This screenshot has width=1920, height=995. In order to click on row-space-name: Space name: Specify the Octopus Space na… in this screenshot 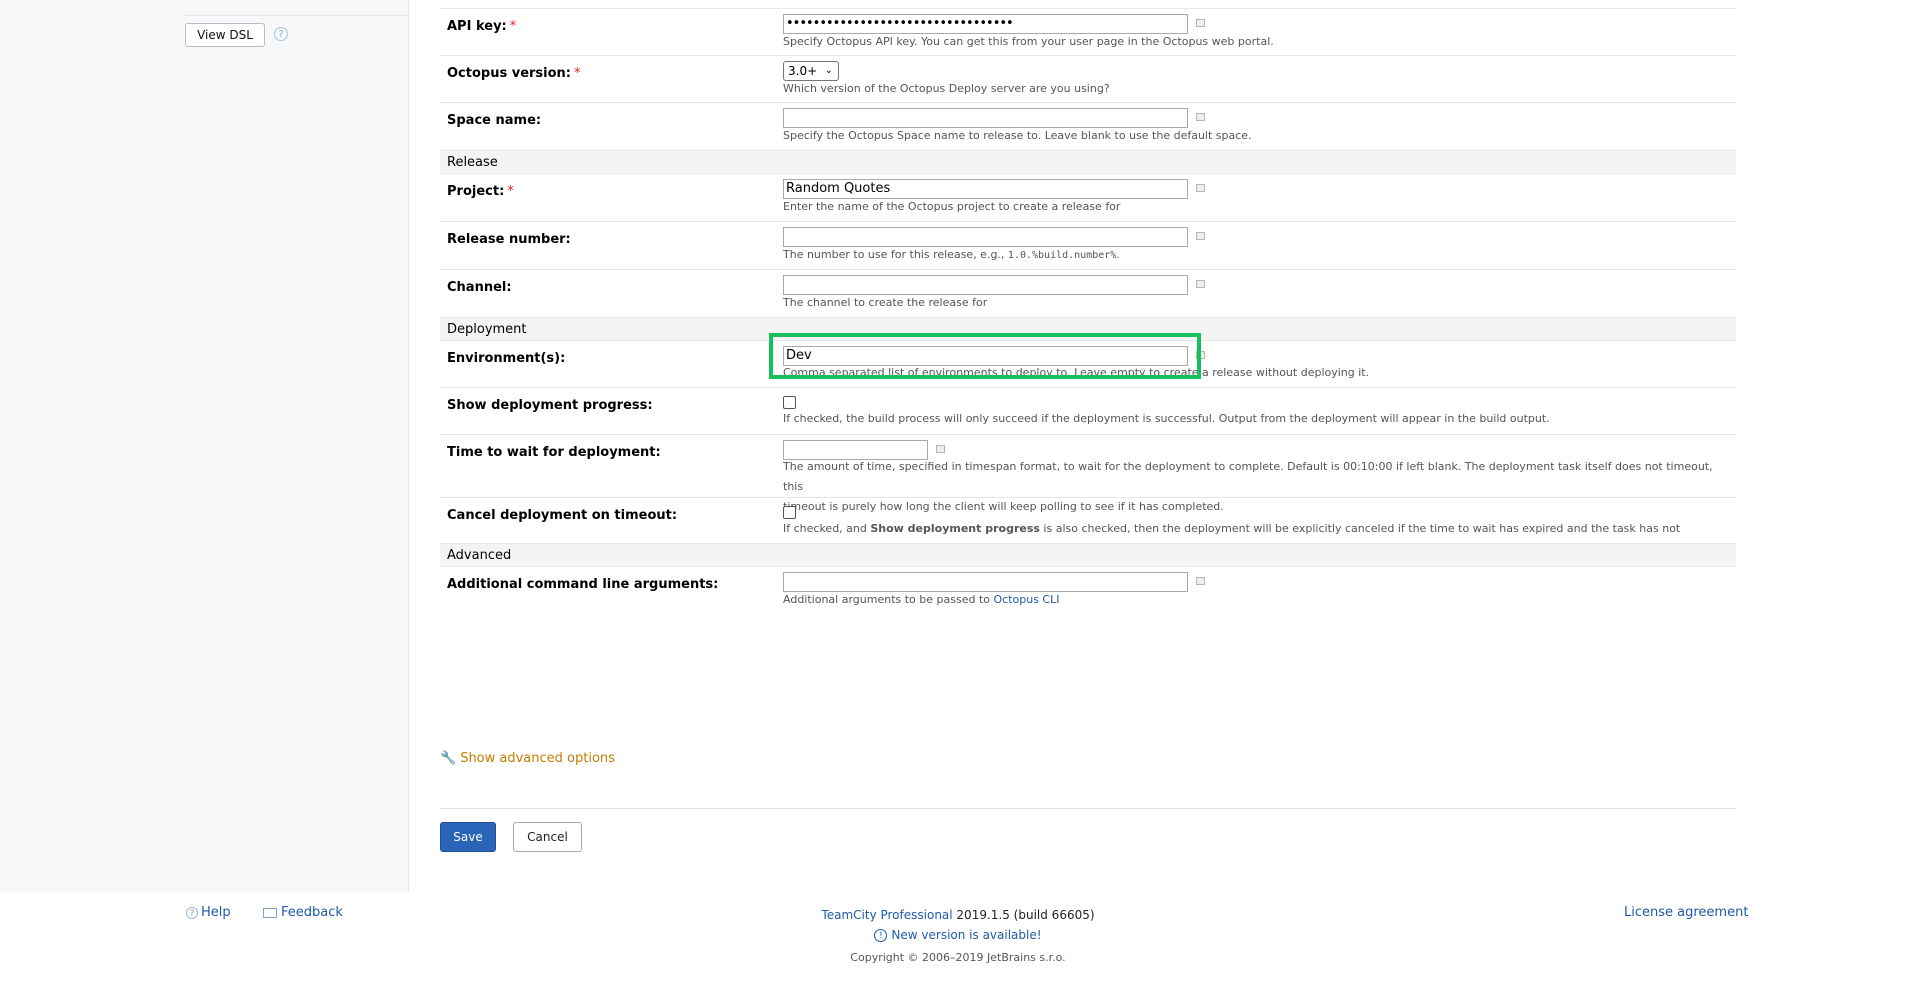, I will do `click(1088, 127)`.